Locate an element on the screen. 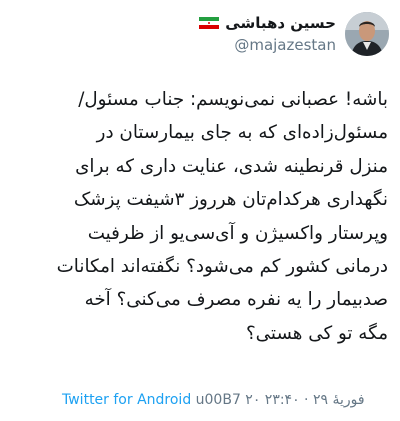  tweet-timestamp: u00B7 ۲۰ فوریهٔ ۲۹ · ۲۳:۴۰ is located at coordinates (280, 400).